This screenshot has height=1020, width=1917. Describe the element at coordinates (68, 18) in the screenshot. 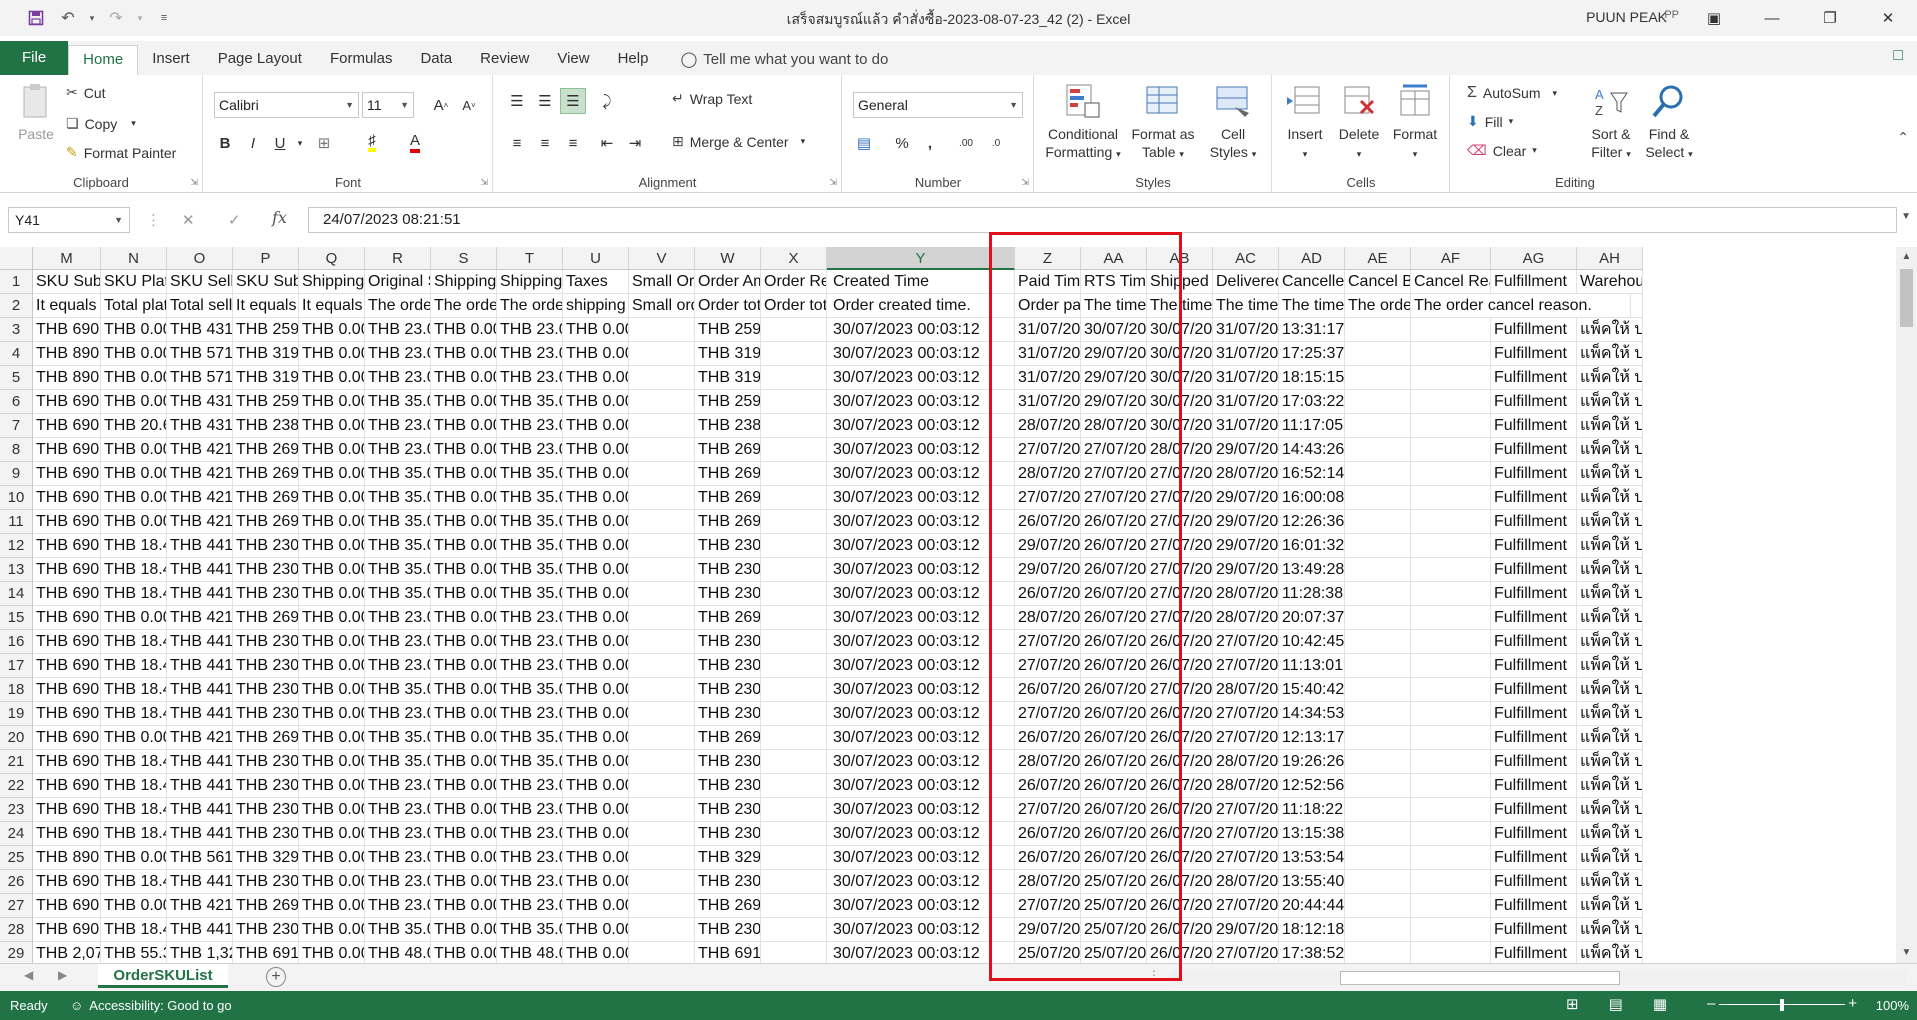

I see `undo-icon: ↶` at that location.